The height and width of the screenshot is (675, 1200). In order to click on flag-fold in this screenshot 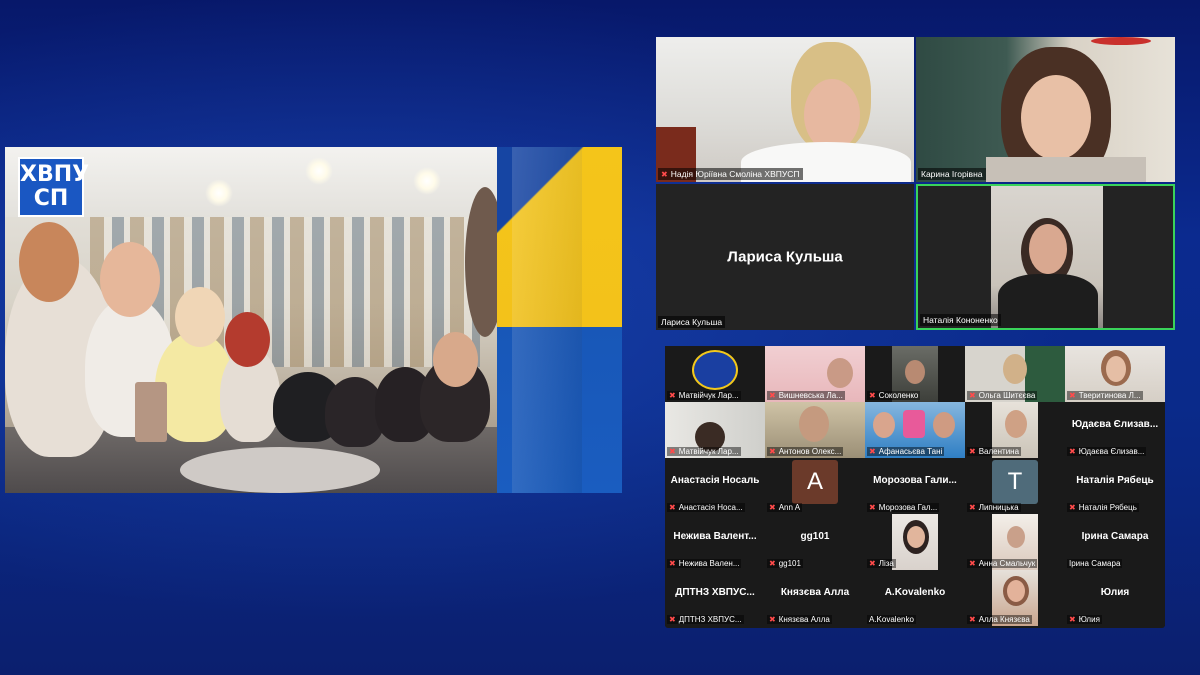, I will do `click(547, 320)`.